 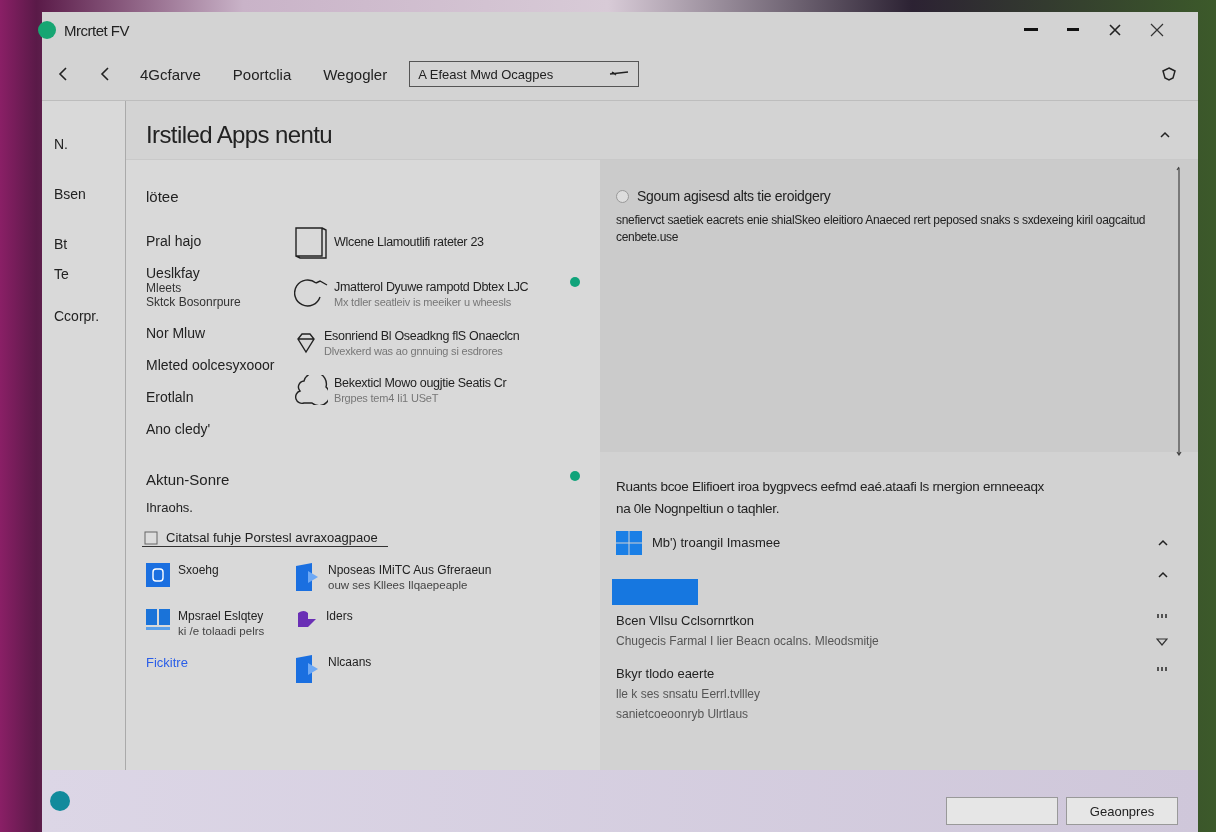 What do you see at coordinates (311, 390) in the screenshot?
I see `cloud-outline-icon` at bounding box center [311, 390].